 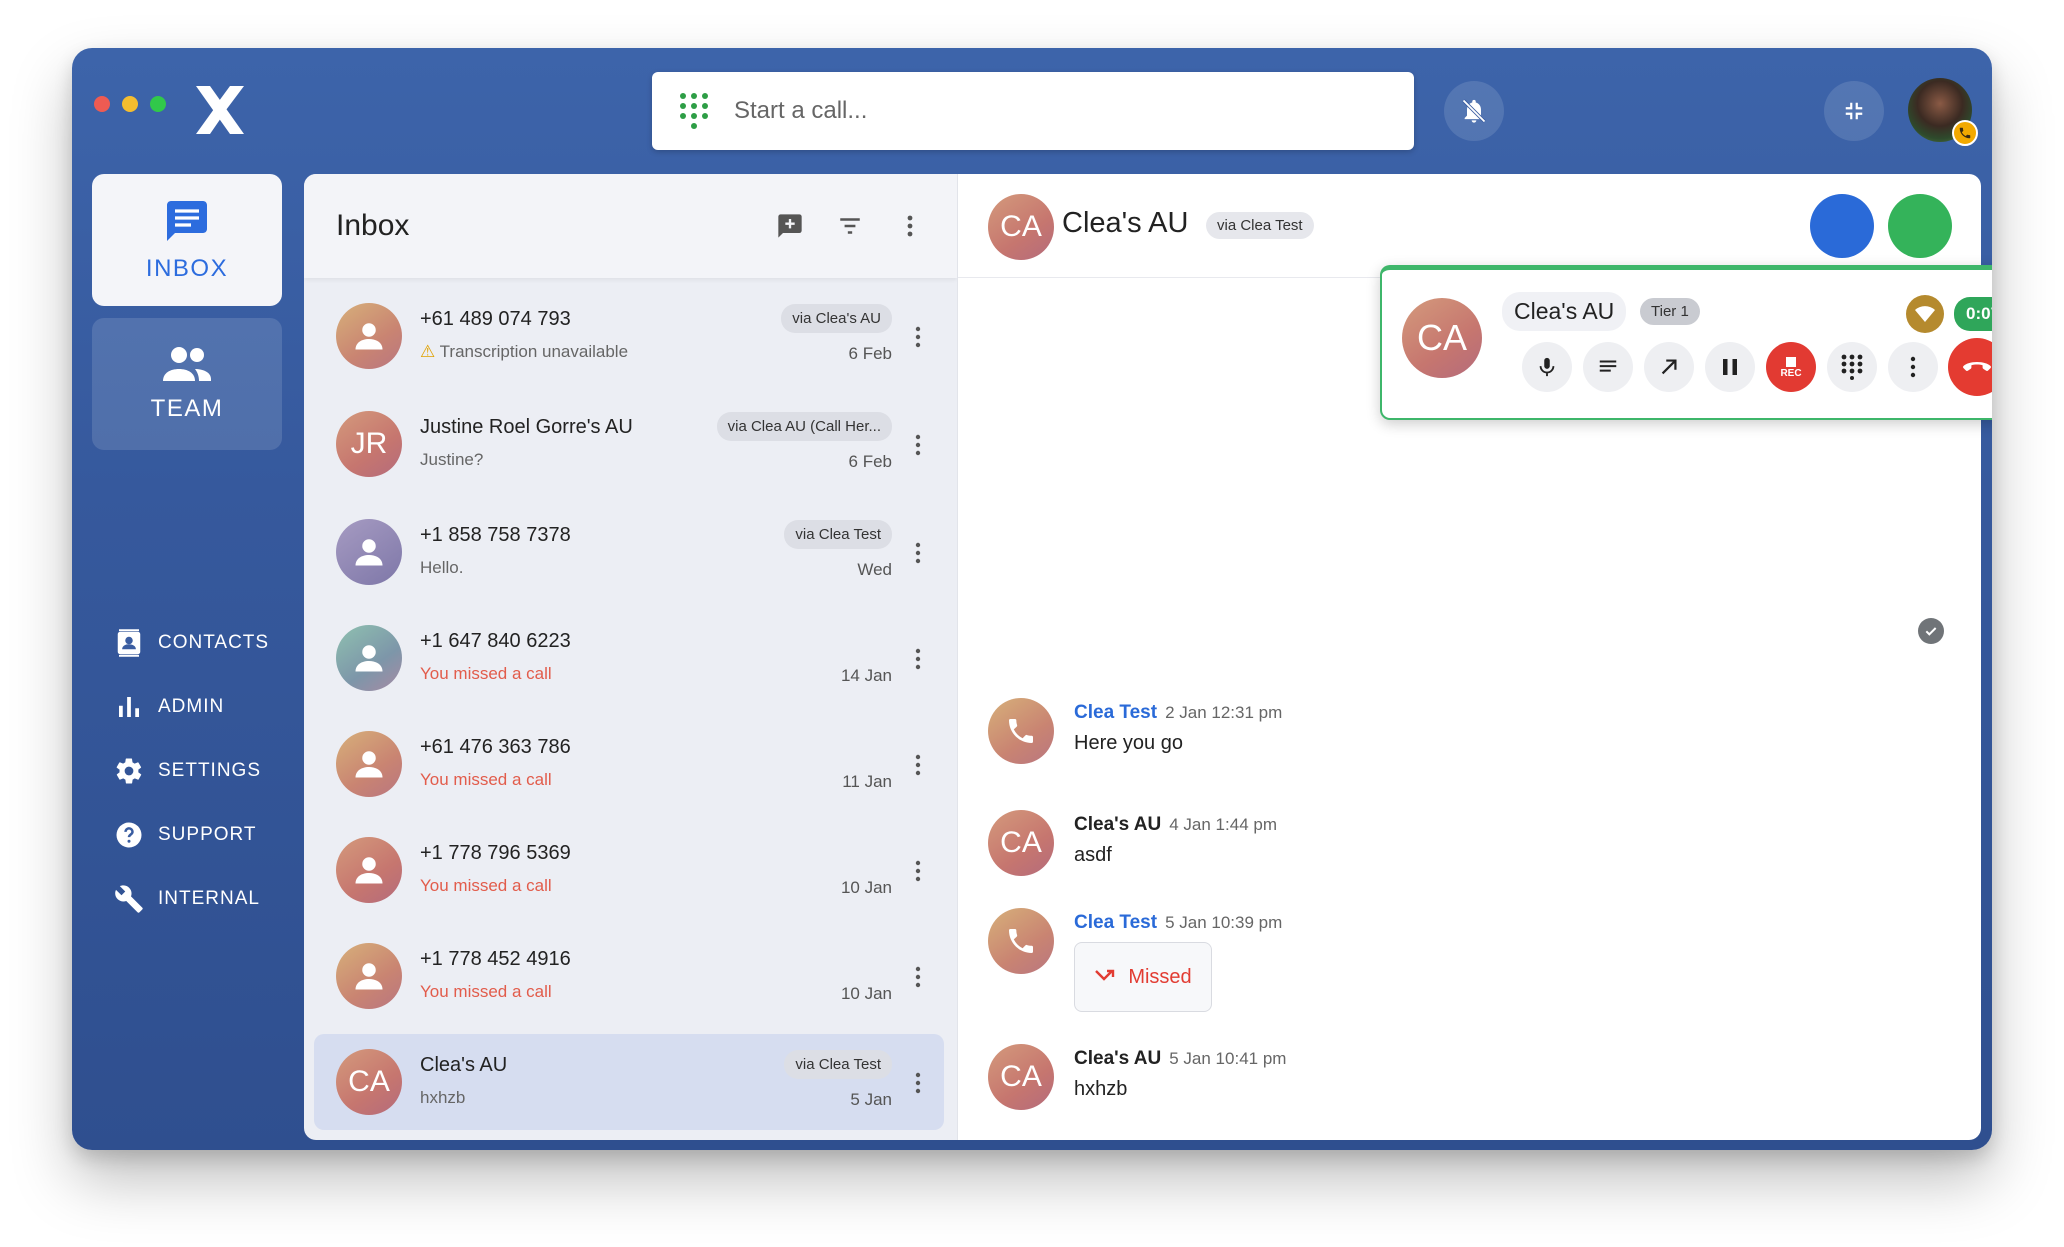 What do you see at coordinates (187, 268) in the screenshot?
I see `nav-inbox-label: INBOX` at bounding box center [187, 268].